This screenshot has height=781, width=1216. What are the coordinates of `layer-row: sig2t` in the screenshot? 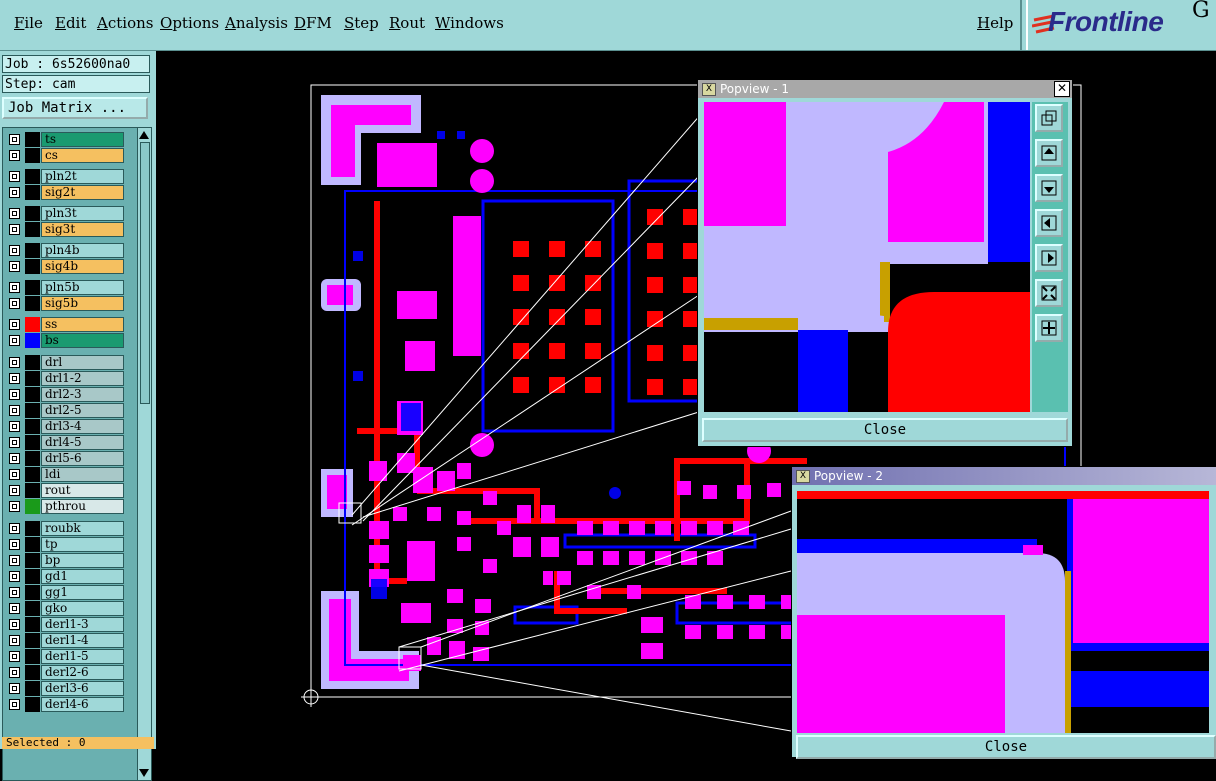 It's located at (65, 192).